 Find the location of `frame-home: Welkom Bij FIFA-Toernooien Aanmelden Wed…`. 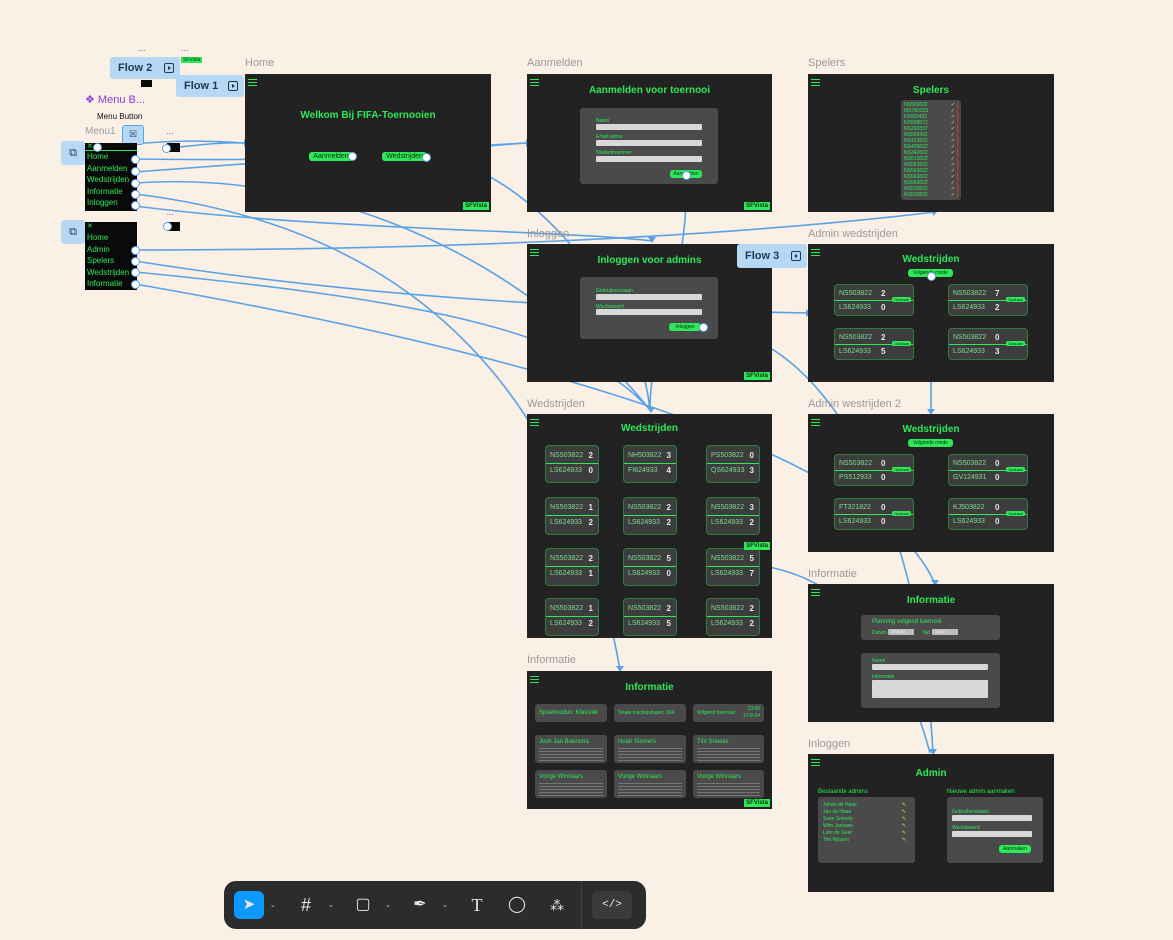

frame-home: Welkom Bij FIFA-Toernooien Aanmelden Wed… is located at coordinates (368, 143).